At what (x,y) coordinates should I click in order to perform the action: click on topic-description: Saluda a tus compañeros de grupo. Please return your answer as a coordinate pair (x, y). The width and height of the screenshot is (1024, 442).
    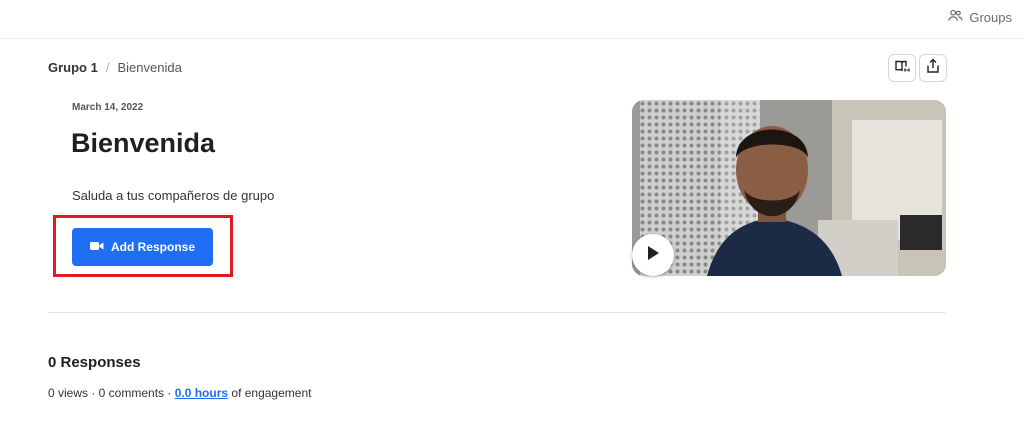
    Looking at the image, I should click on (173, 195).